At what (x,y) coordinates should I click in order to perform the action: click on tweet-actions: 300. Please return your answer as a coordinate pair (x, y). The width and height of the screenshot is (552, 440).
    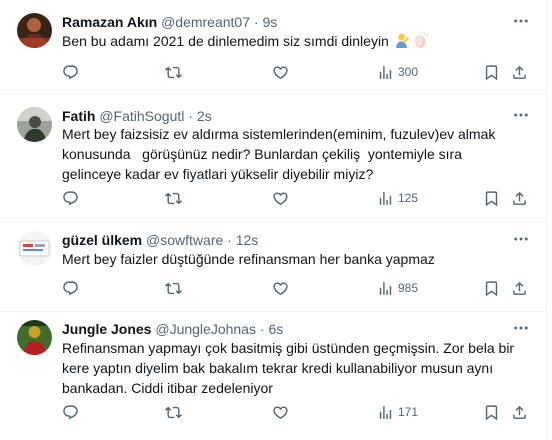
    Looking at the image, I should click on (297, 72).